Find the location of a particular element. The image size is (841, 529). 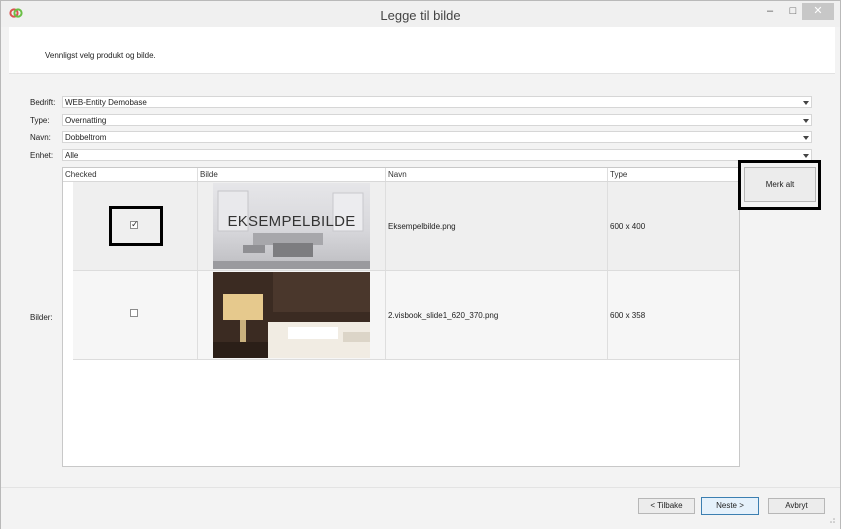

type-dropdown: Overnatting is located at coordinates (437, 120).